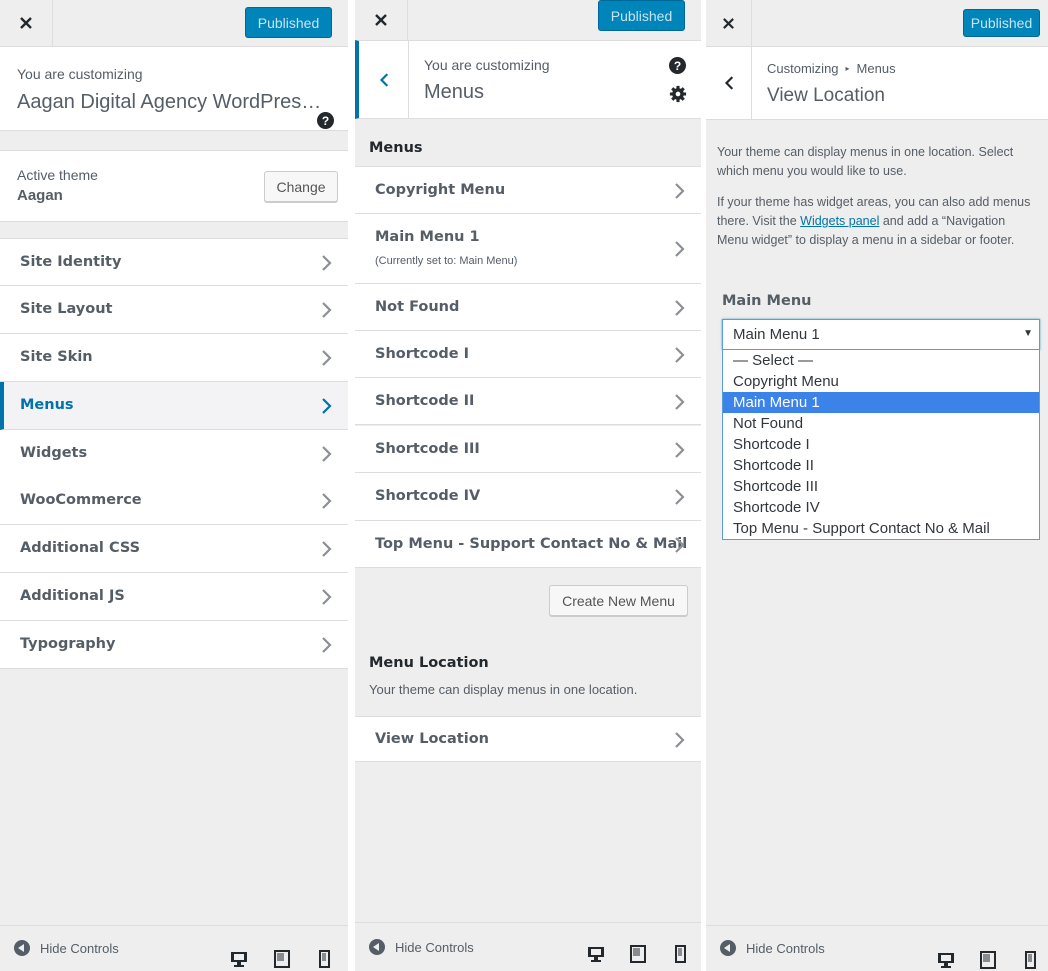 The width and height of the screenshot is (1048, 971). I want to click on panel-header: Published, so click(174, 23).